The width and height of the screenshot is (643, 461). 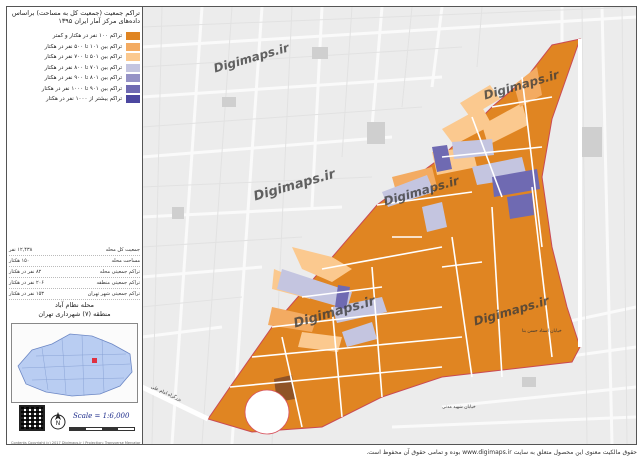 I want to click on district-name: منطقه (۷) شهرداری تهران, so click(x=74, y=314).